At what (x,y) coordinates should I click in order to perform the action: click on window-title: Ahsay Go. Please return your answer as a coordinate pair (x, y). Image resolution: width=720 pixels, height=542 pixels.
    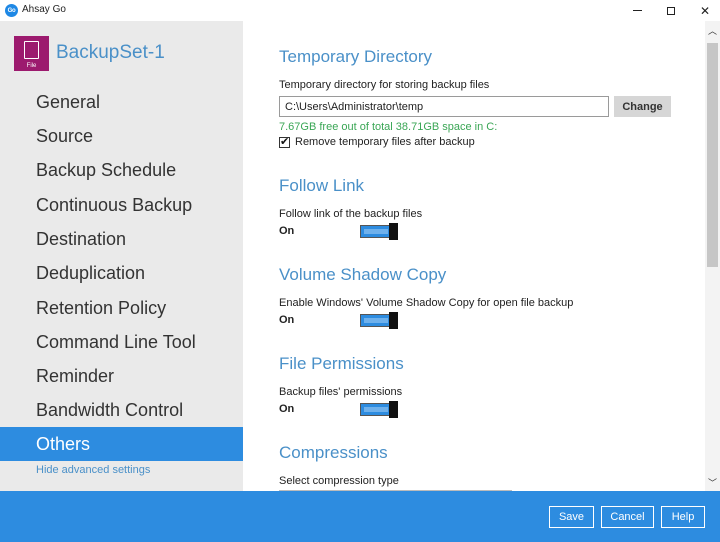
    Looking at the image, I should click on (44, 9).